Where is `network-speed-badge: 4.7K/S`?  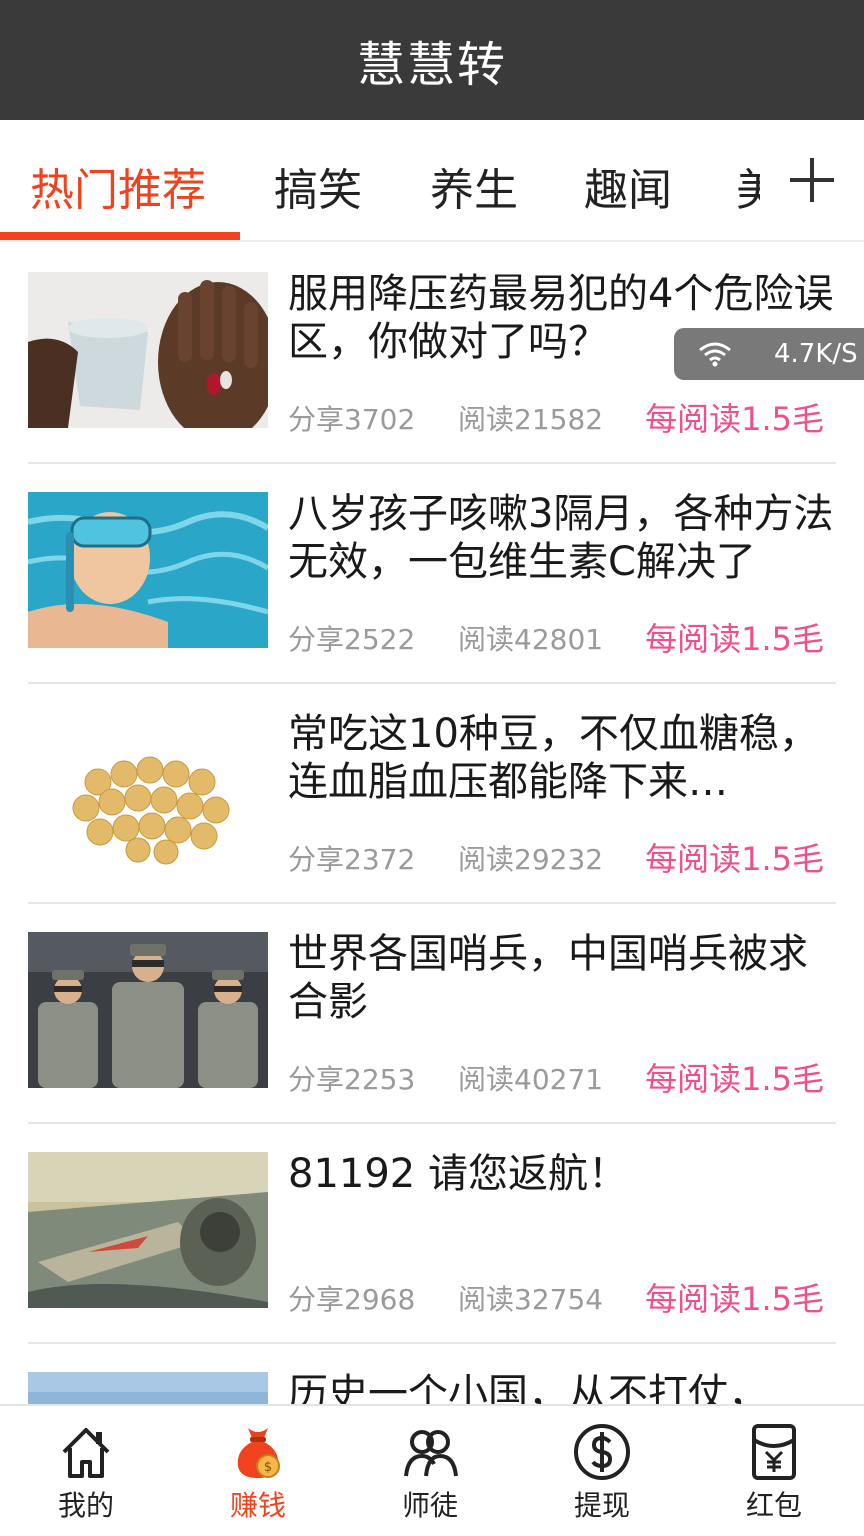
network-speed-badge: 4.7K/S is located at coordinates (769, 354).